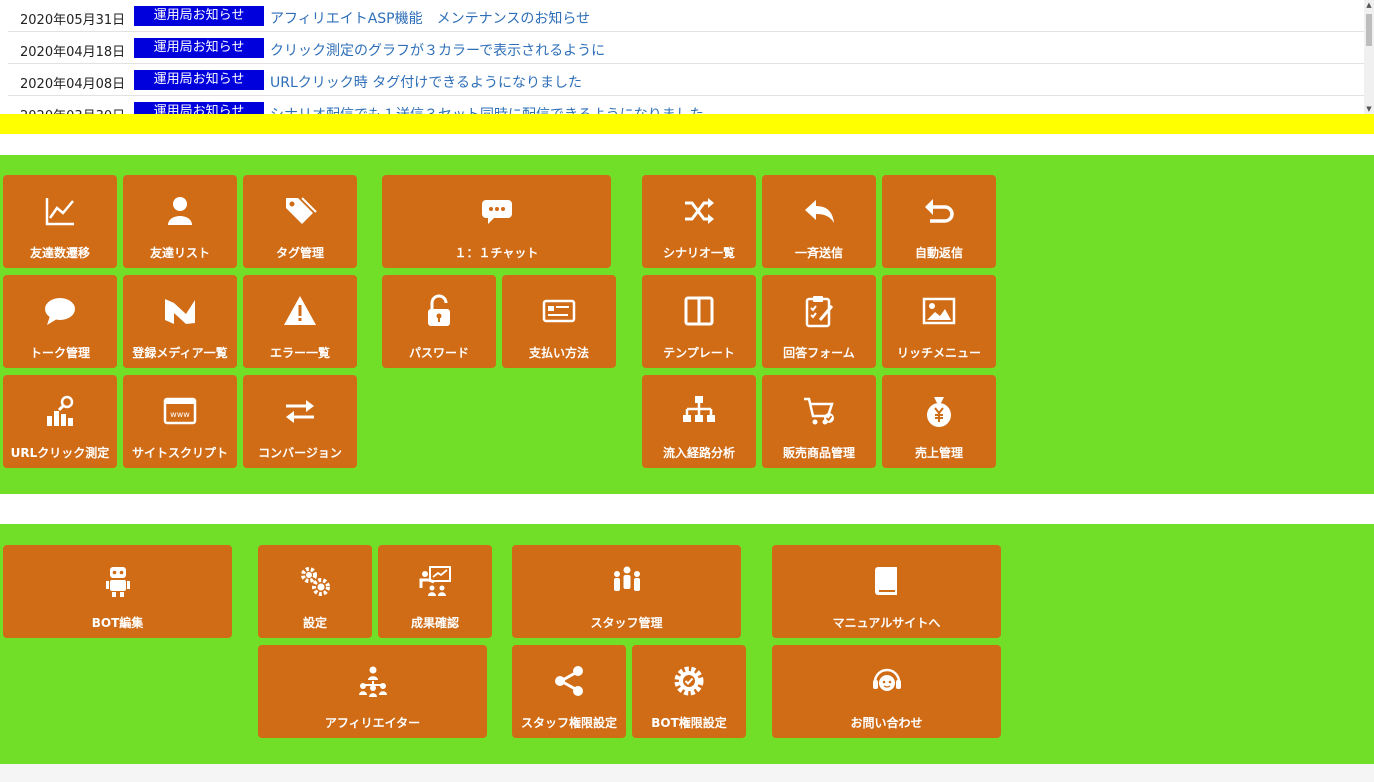 This screenshot has width=1374, height=782. I want to click on image-icon, so click(939, 311).